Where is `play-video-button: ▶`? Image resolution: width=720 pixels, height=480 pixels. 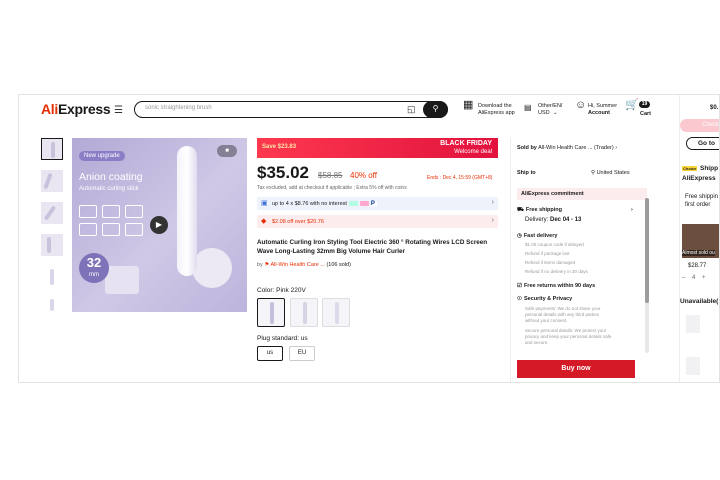 play-video-button: ▶ is located at coordinates (159, 225).